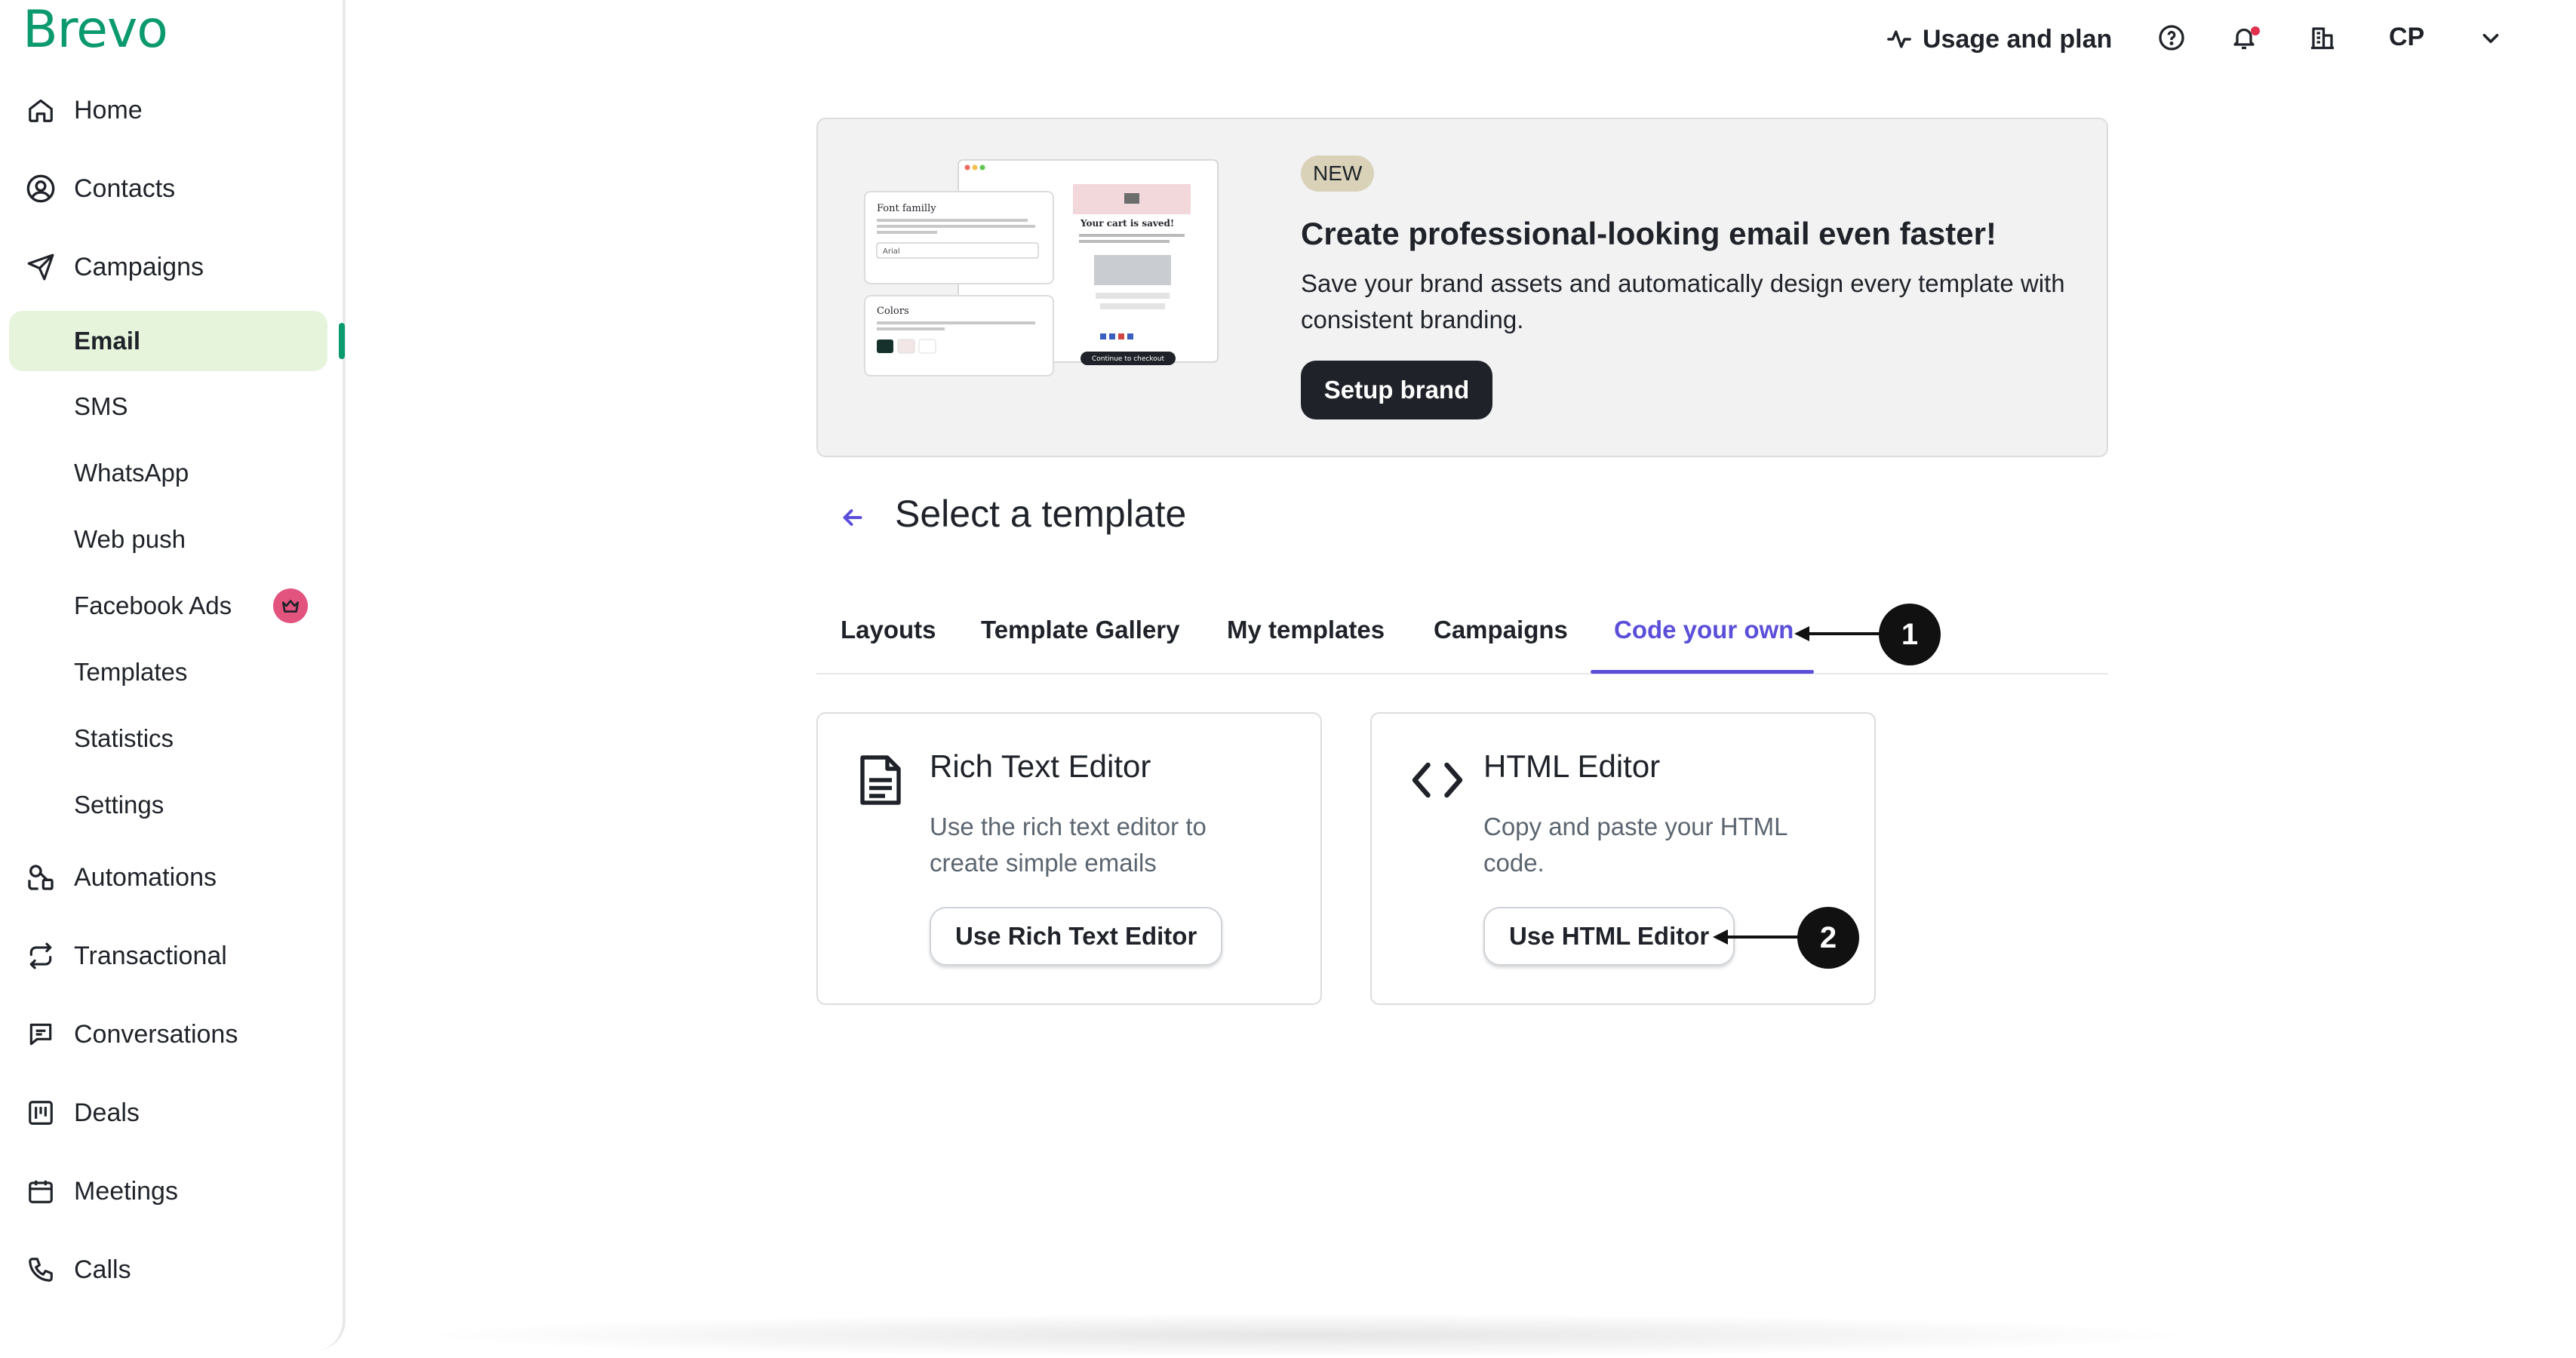 The height and width of the screenshot is (1358, 2576). What do you see at coordinates (41, 956) in the screenshot?
I see `transactional-icon` at bounding box center [41, 956].